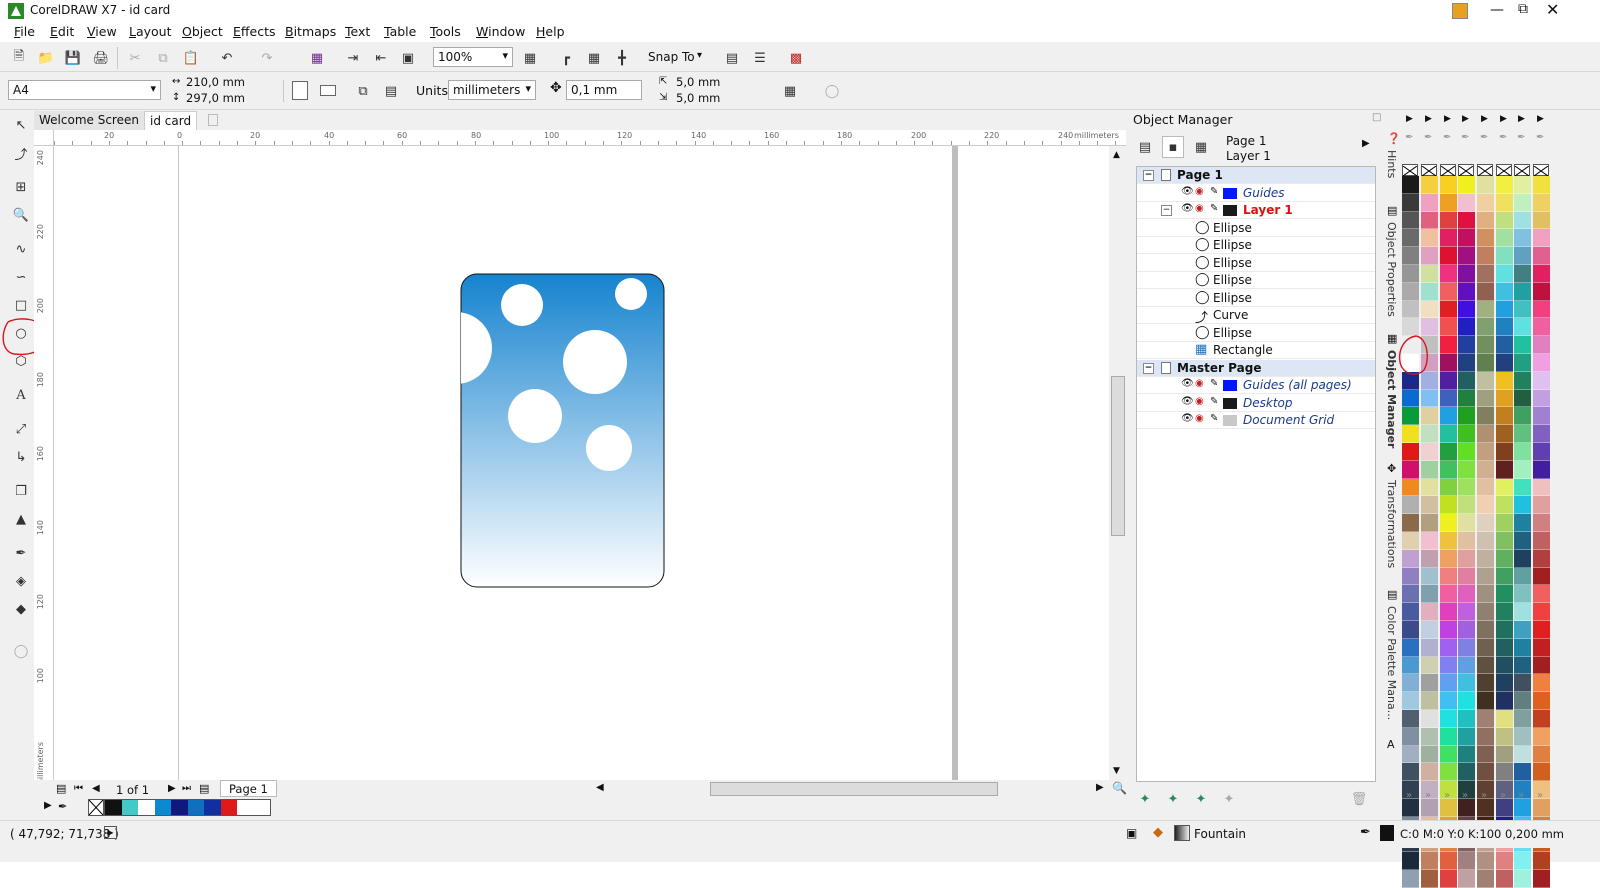 This screenshot has height=888, width=1600. What do you see at coordinates (48, 805) in the screenshot?
I see `palette-arrow-icon: ▶` at bounding box center [48, 805].